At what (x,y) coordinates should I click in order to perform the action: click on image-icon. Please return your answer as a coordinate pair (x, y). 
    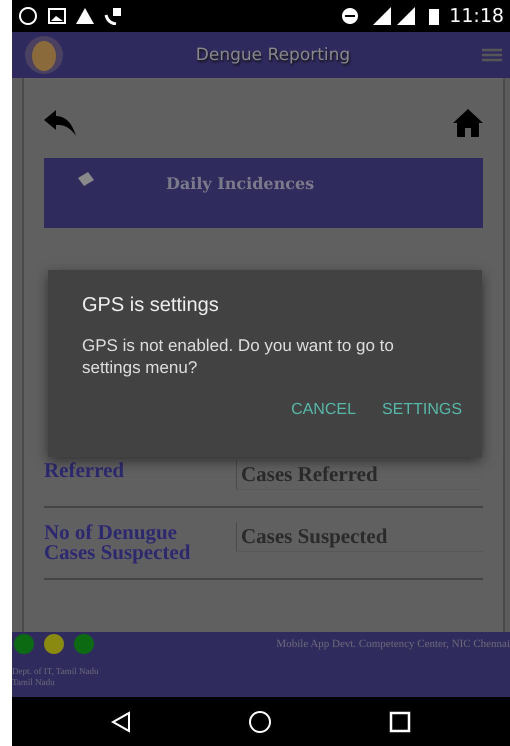
    Looking at the image, I should click on (57, 16).